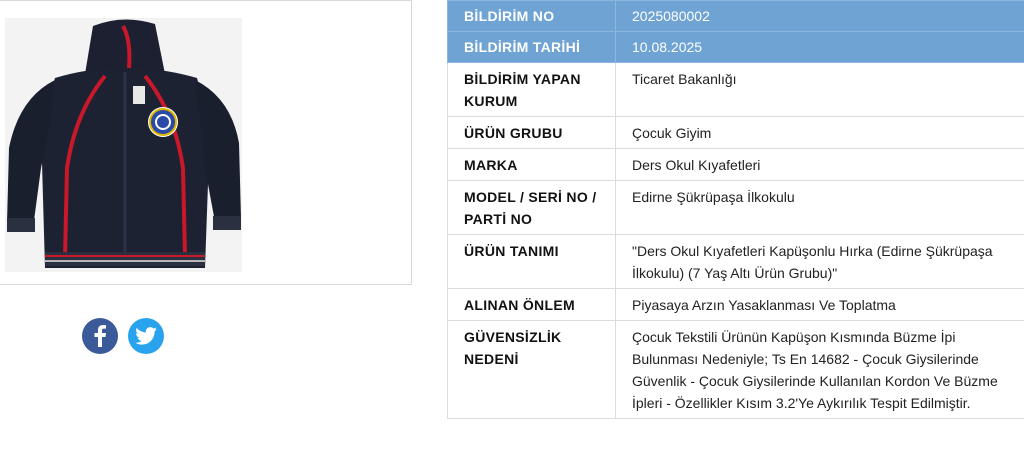 Image resolution: width=1024 pixels, height=452 pixels. I want to click on row-label: ALINAN ÖNLEM, so click(531, 304).